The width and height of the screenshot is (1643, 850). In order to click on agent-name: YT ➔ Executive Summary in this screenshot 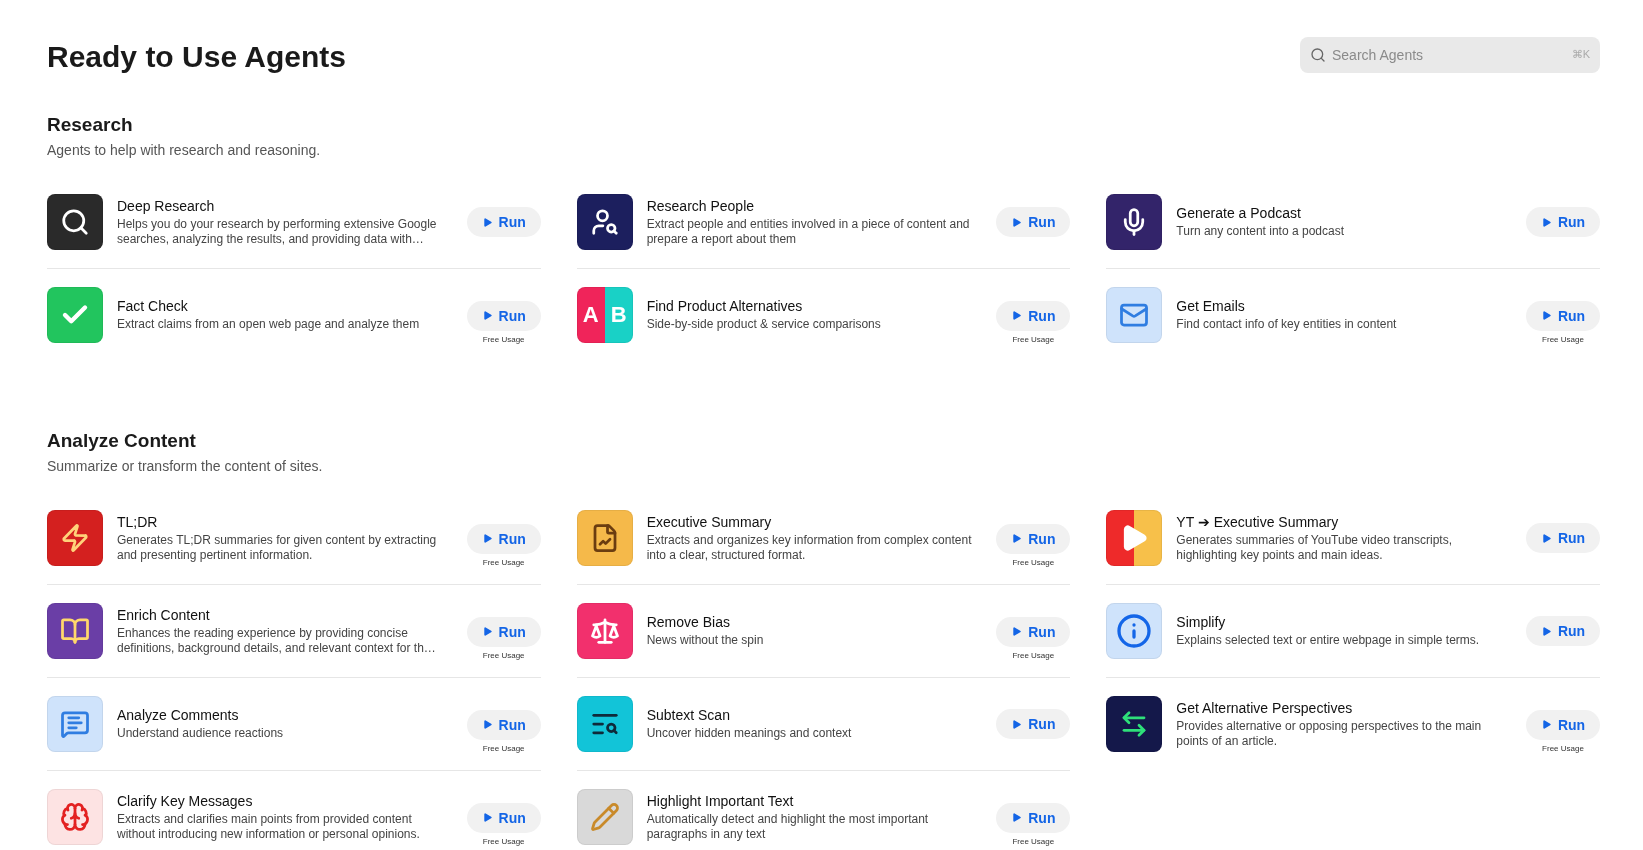, I will do `click(1258, 521)`.